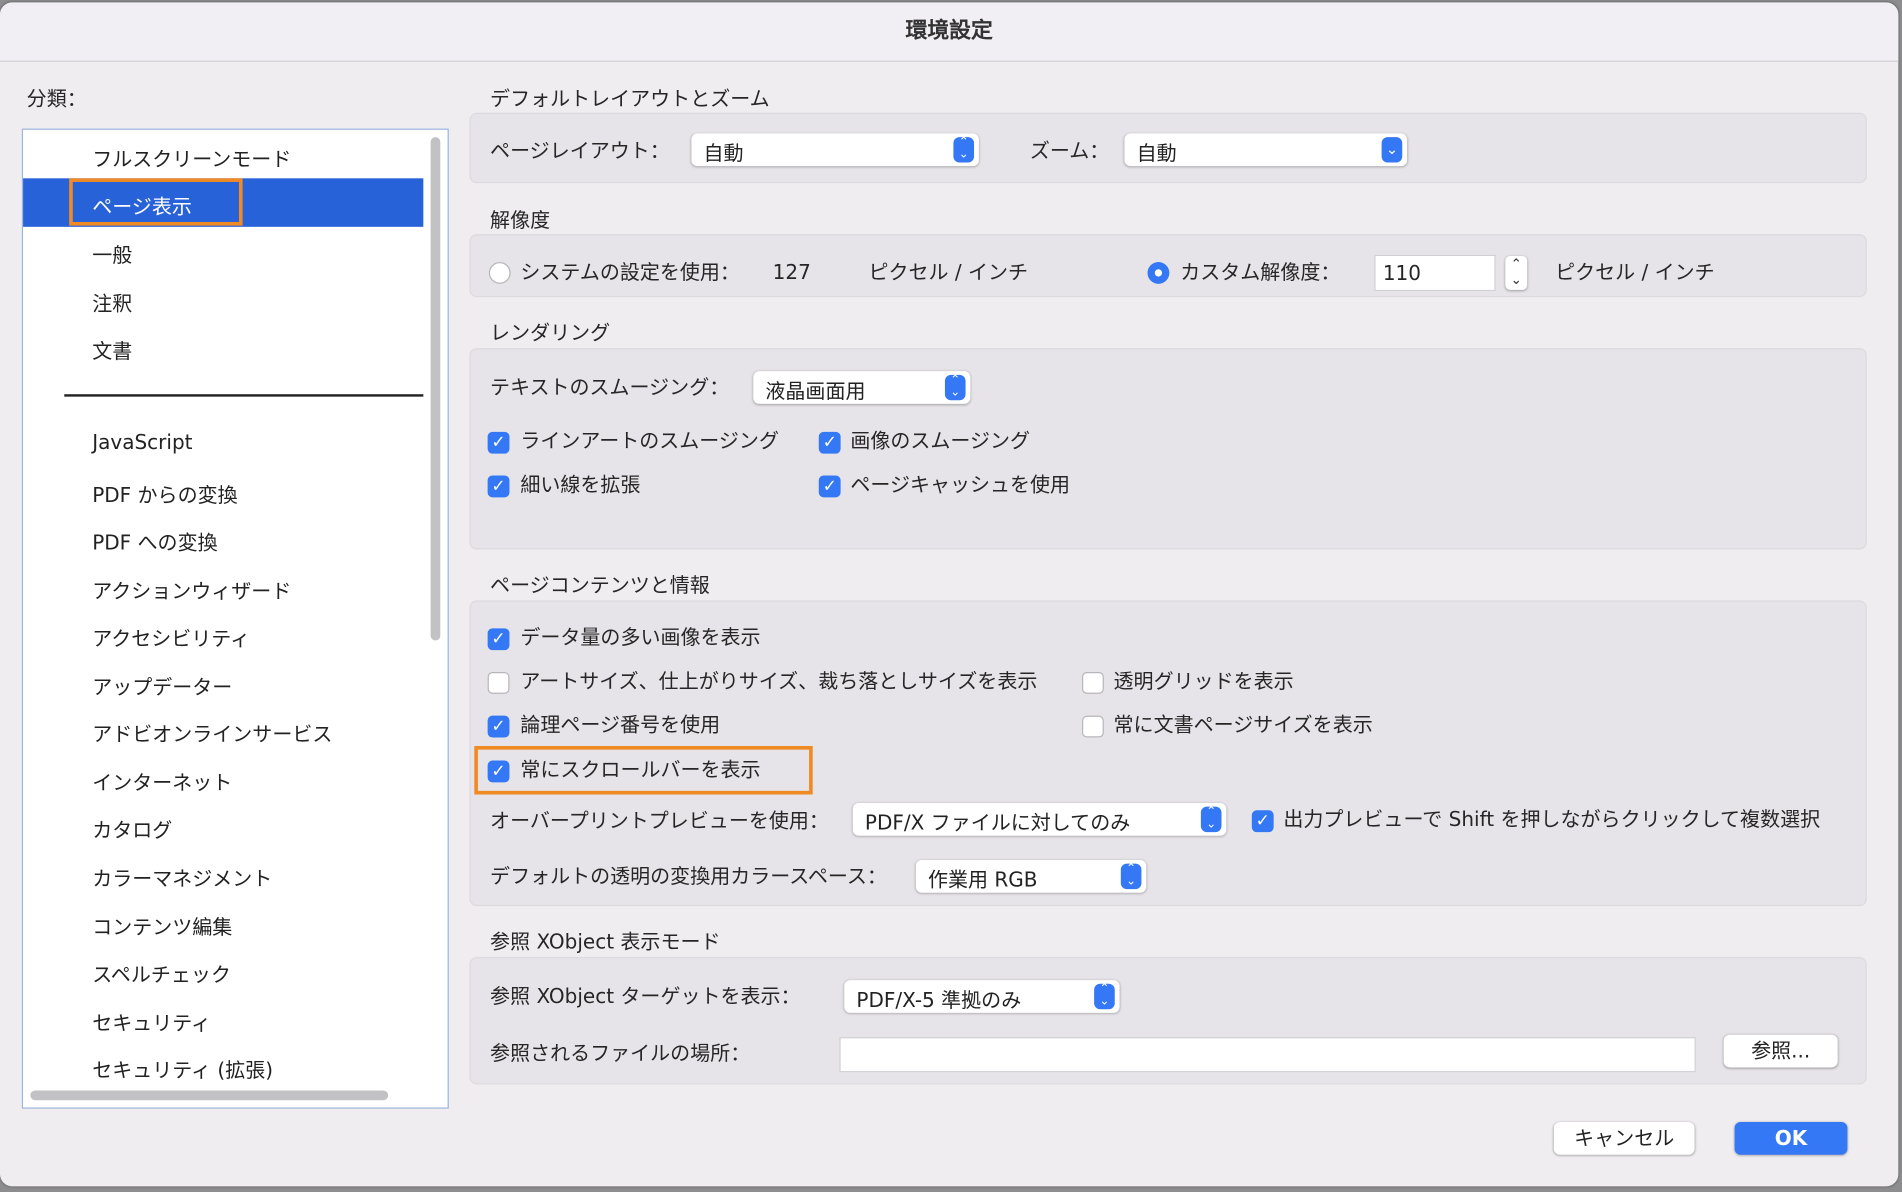 The image size is (1902, 1192). What do you see at coordinates (791, 272) in the screenshot?
I see `system-resolution-value: 127` at bounding box center [791, 272].